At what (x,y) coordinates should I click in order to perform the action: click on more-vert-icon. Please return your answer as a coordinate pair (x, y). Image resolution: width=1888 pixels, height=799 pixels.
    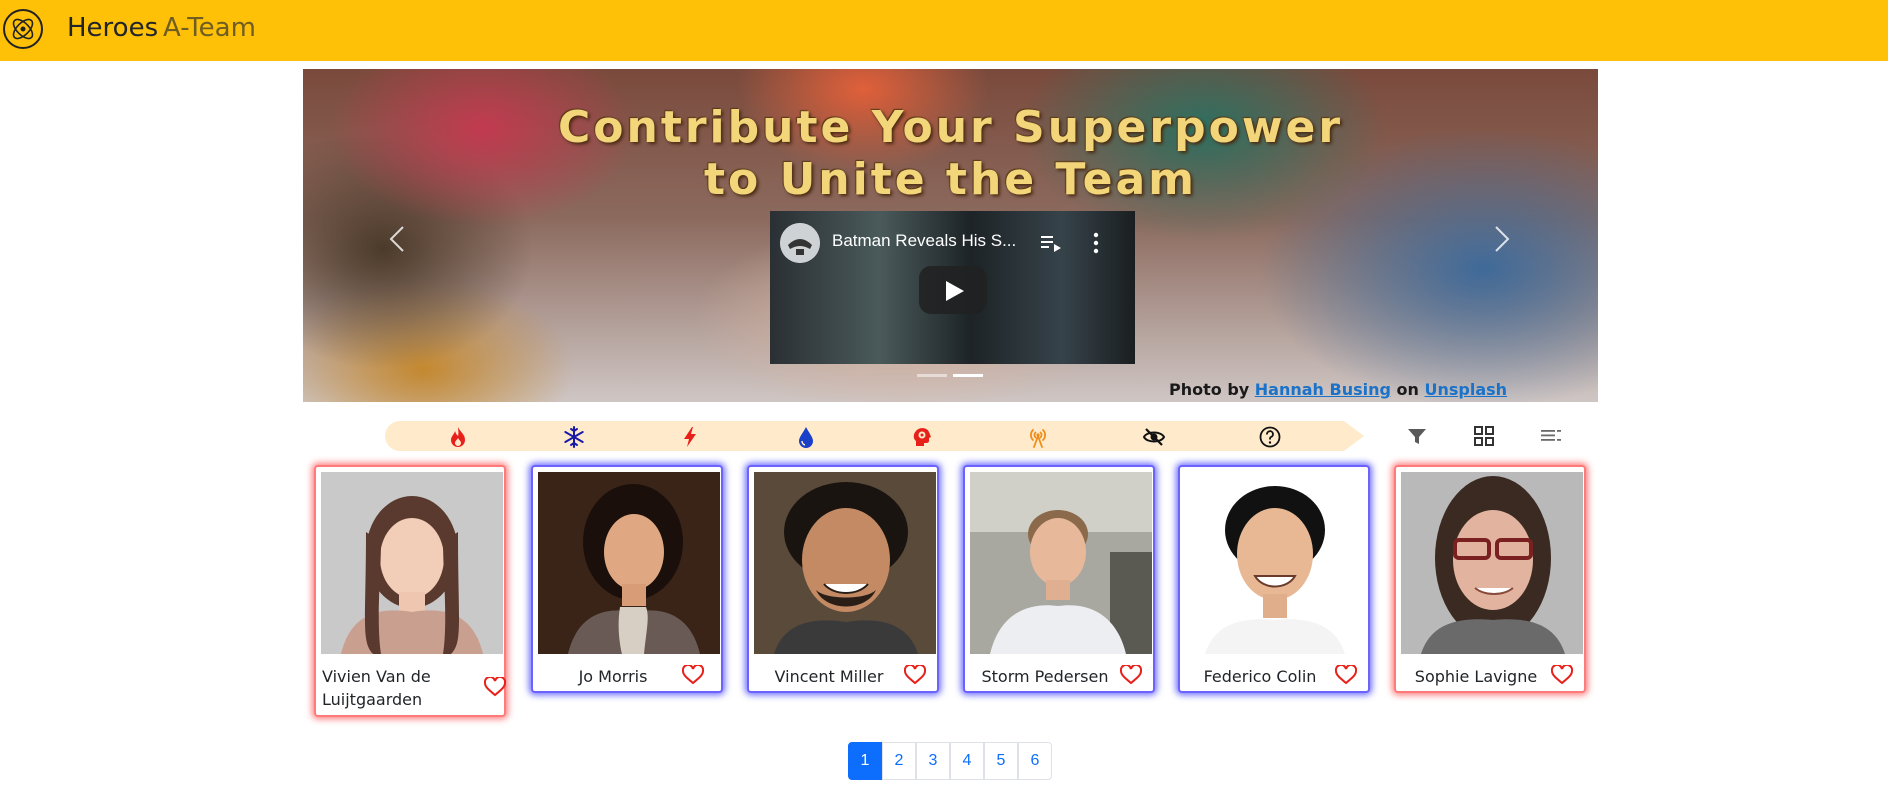
    Looking at the image, I should click on (1096, 243).